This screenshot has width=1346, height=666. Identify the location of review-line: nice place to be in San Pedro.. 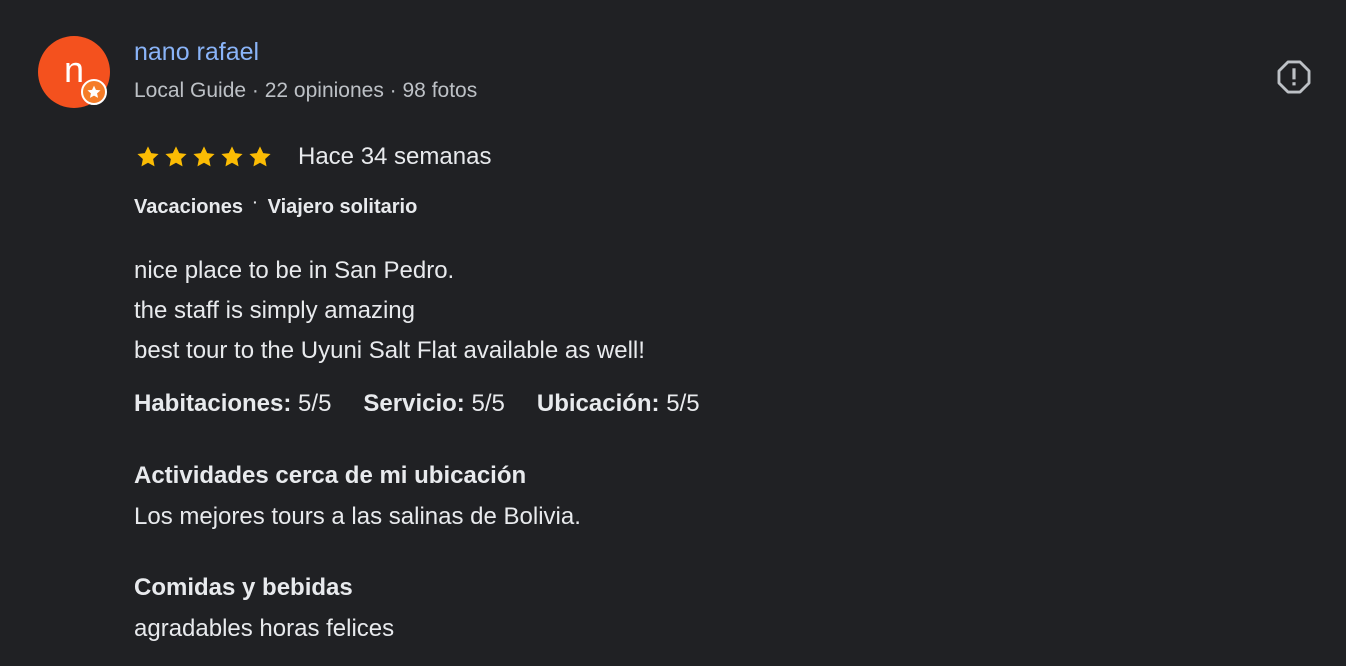
(294, 270).